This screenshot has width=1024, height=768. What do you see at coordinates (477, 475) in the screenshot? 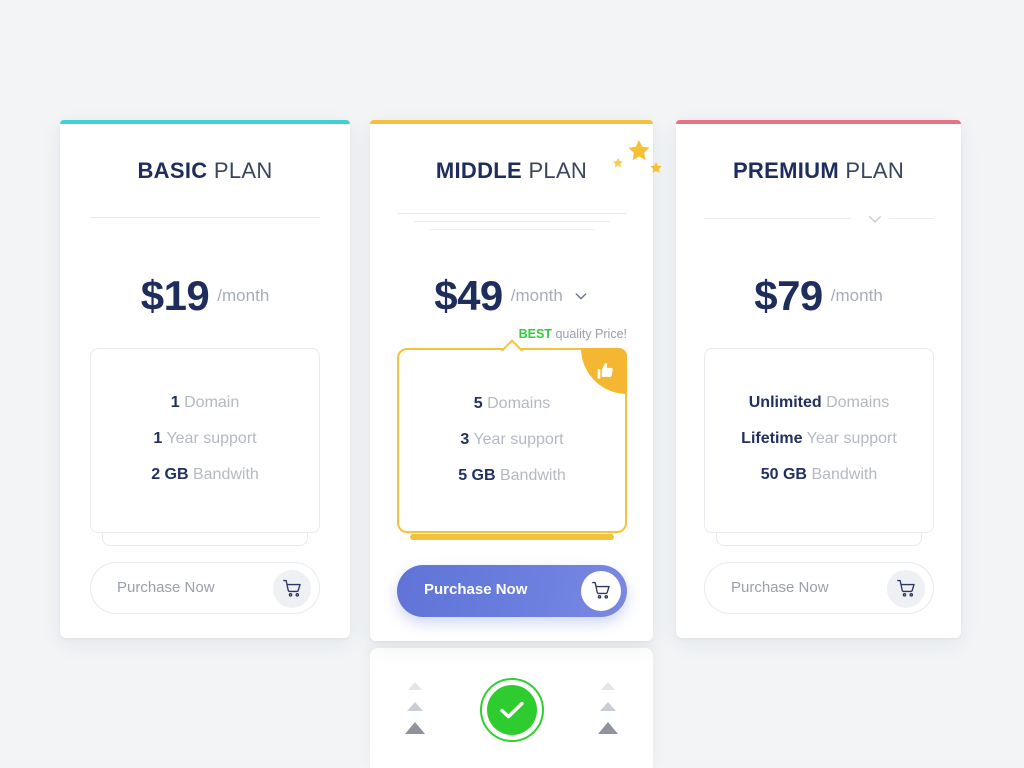
I see `feature-value: 5 GB` at bounding box center [477, 475].